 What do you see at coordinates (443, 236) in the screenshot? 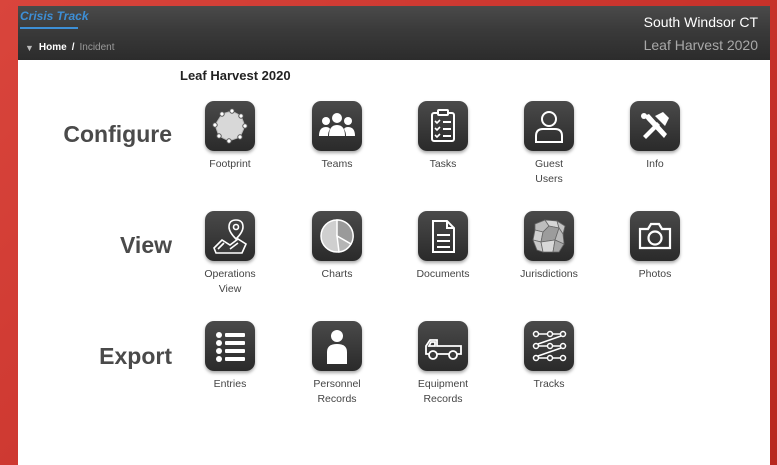
I see `document-icon` at bounding box center [443, 236].